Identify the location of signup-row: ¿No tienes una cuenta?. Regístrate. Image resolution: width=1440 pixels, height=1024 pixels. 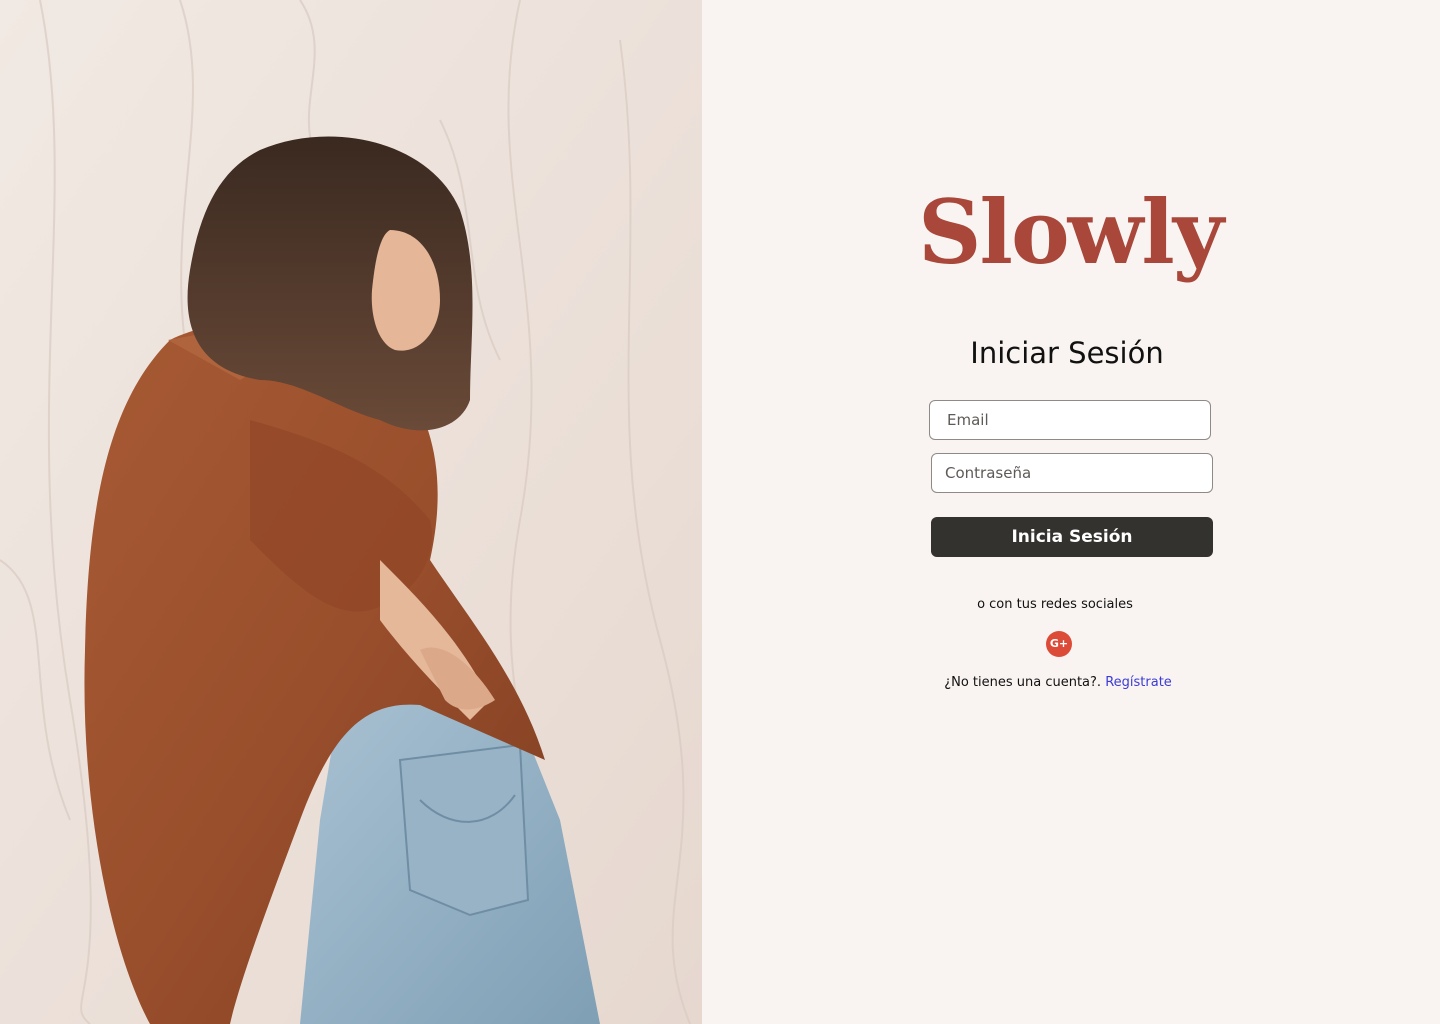
(1058, 682).